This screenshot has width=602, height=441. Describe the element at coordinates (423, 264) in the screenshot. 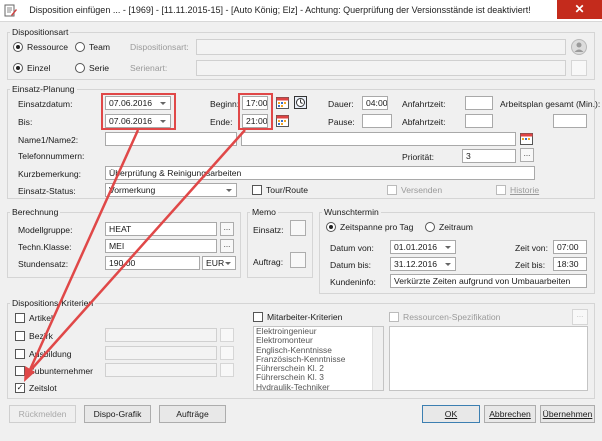

I see `datum-bis-field: 31.12.2016` at that location.